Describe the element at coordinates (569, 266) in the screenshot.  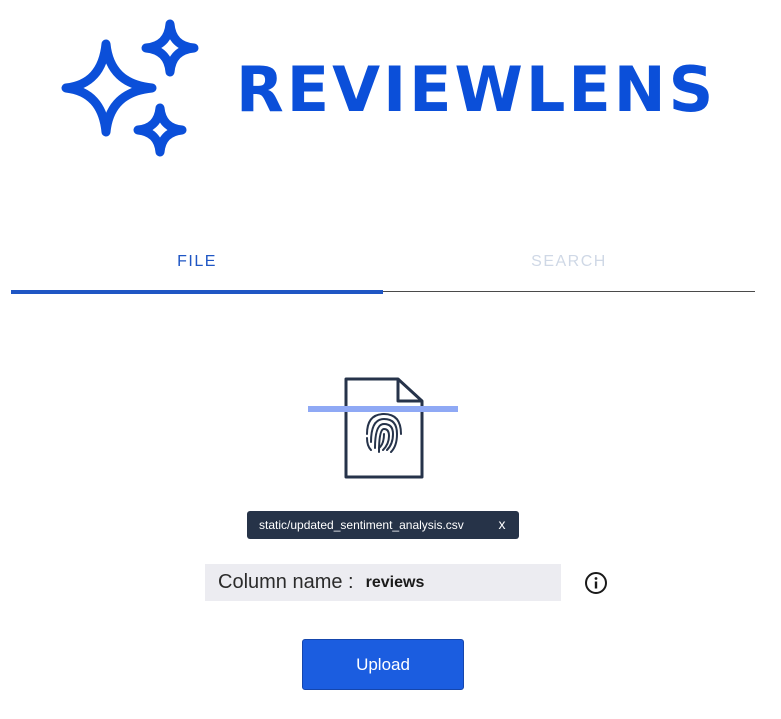
I see `tab-search: SEARCH` at that location.